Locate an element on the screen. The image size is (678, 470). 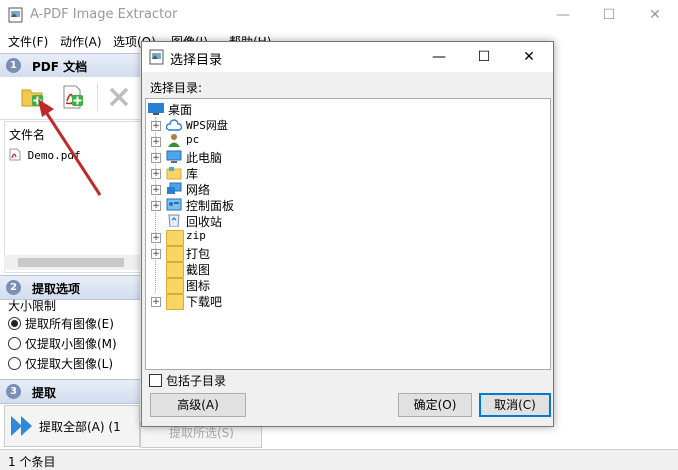
fast-forward-icon is located at coordinates (21, 426).